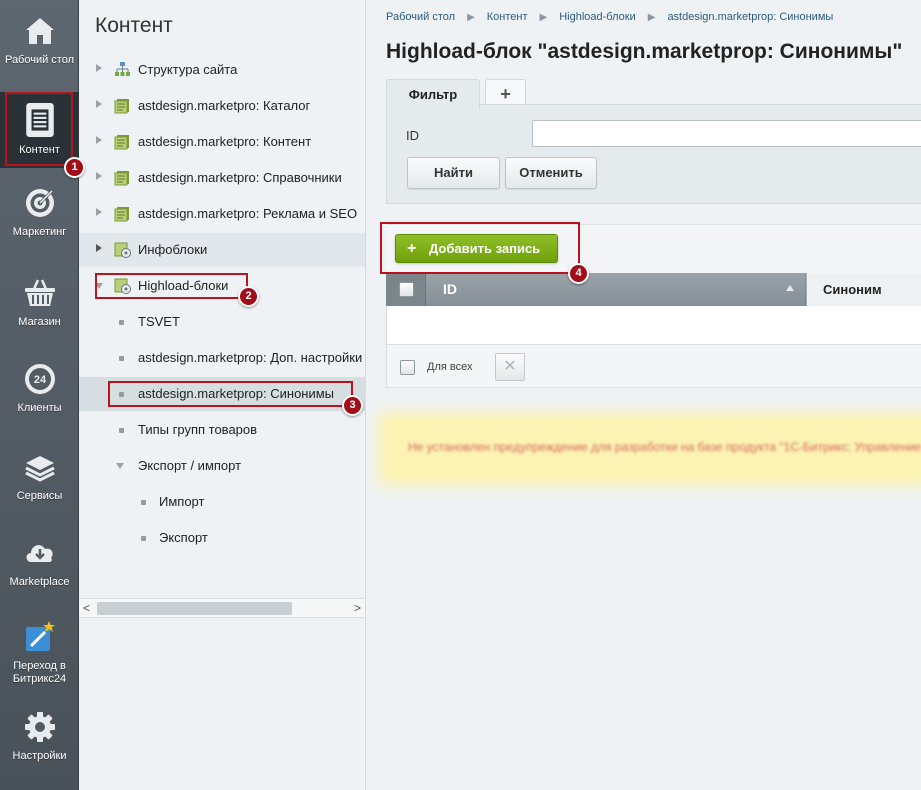  What do you see at coordinates (39, 480) in the screenshot?
I see `menu-item-services: Сервисы` at bounding box center [39, 480].